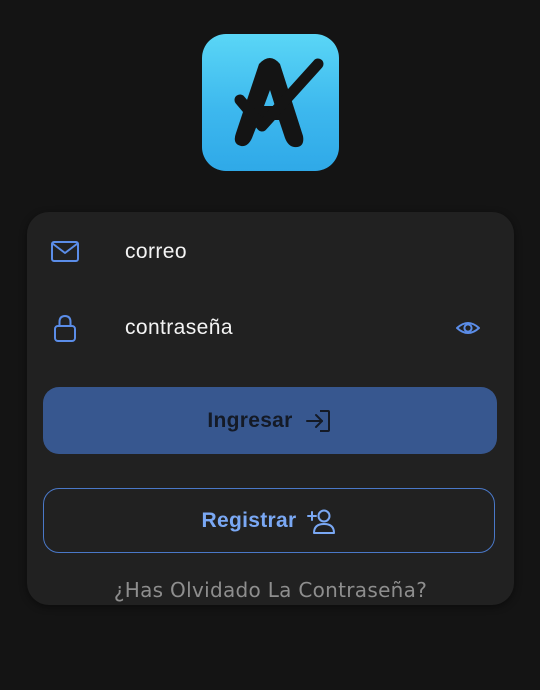 The width and height of the screenshot is (540, 690). I want to click on eye-icon, so click(468, 328).